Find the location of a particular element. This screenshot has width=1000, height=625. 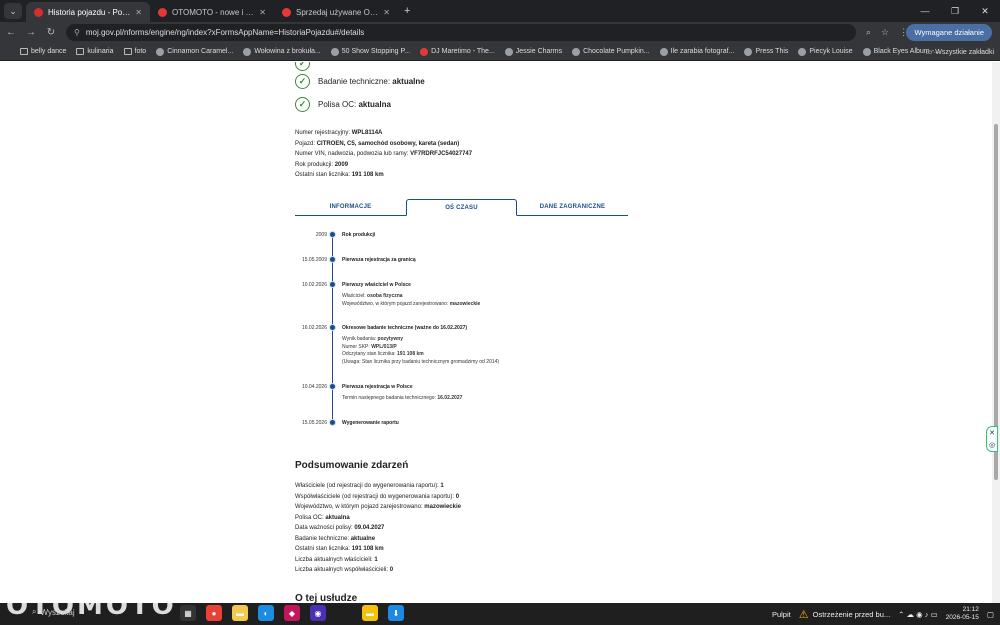

bookmark-label: foto is located at coordinates (140, 51).